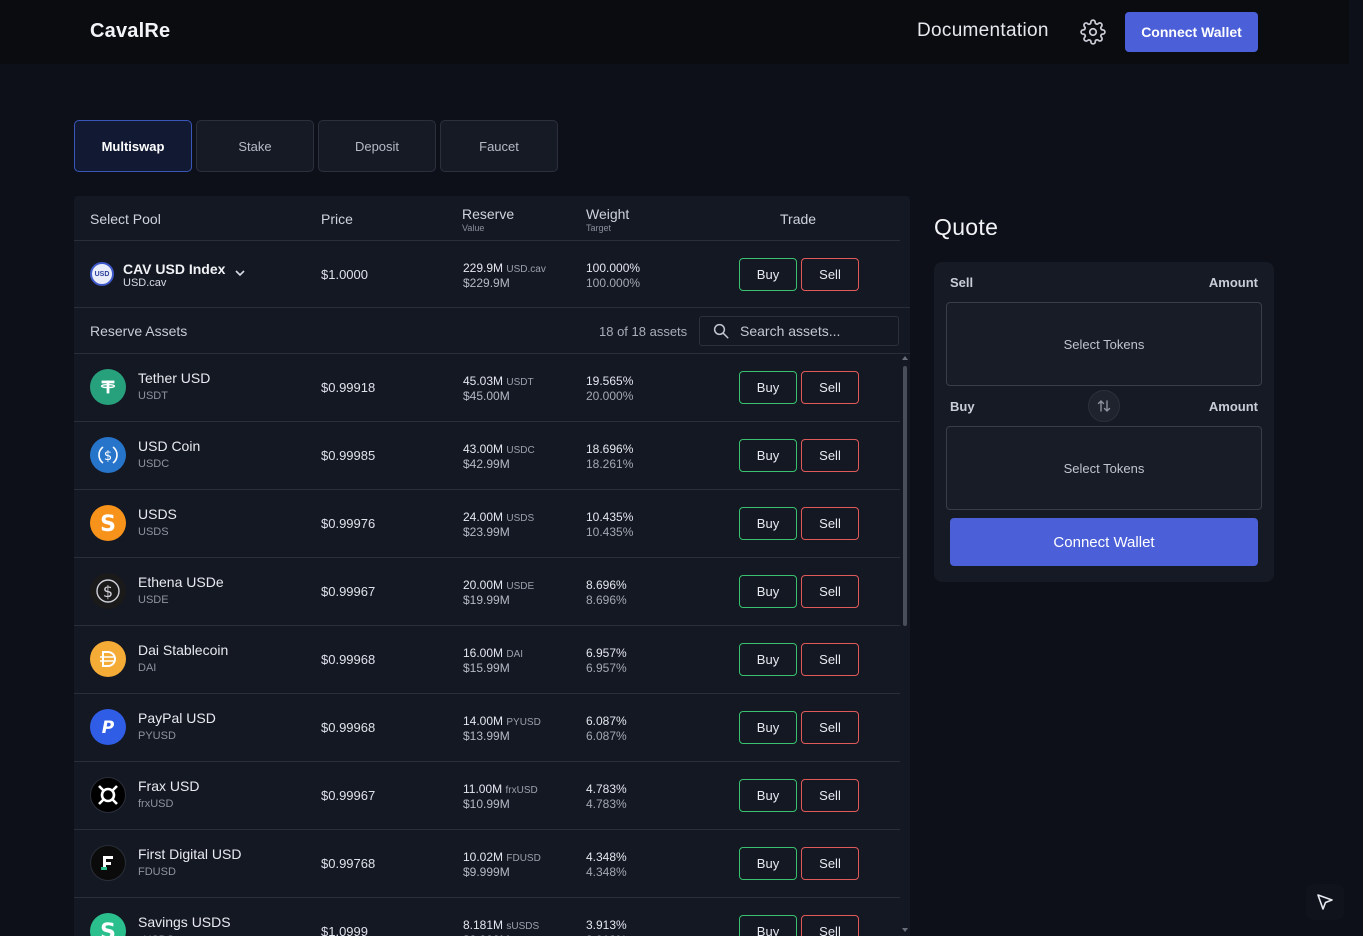 The width and height of the screenshot is (1363, 936). Describe the element at coordinates (674, 32) in the screenshot. I see `top-navbar: CavalRe Documentation Connect Wallet` at that location.